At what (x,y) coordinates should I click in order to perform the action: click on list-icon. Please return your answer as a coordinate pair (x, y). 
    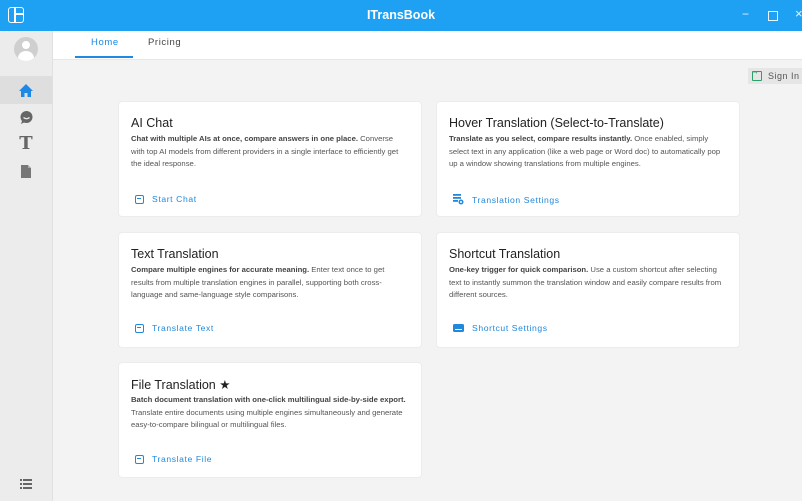
    Looking at the image, I should click on (26, 484).